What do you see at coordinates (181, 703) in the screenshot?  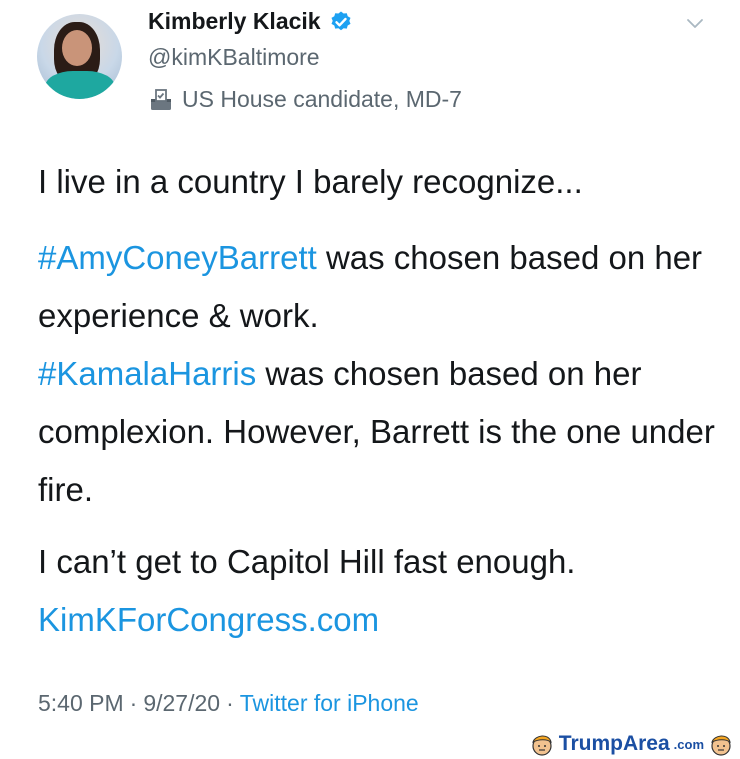 I see `tweet-date: 9/27/20` at bounding box center [181, 703].